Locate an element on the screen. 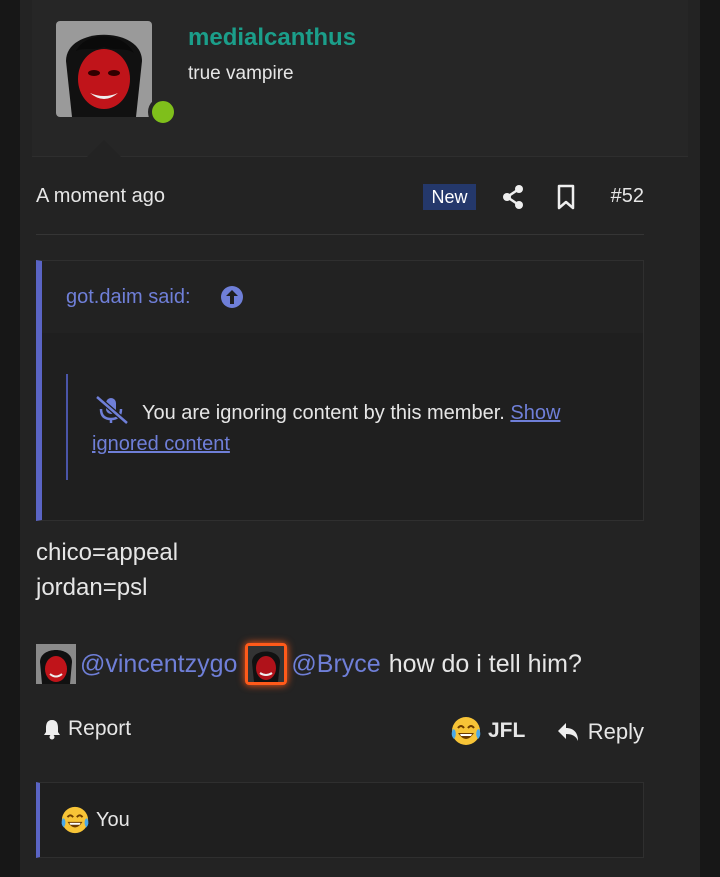  quote-author: got.daim said: is located at coordinates (128, 297).